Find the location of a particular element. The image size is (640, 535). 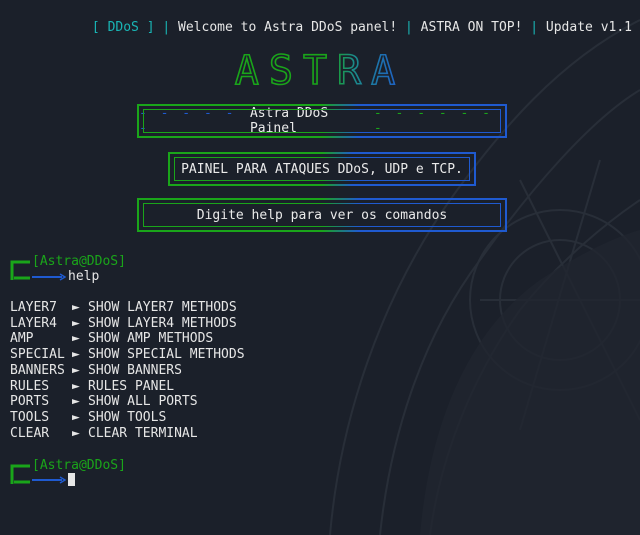

menu-desc: SHOW LAYER4 METHODS is located at coordinates (162, 323).